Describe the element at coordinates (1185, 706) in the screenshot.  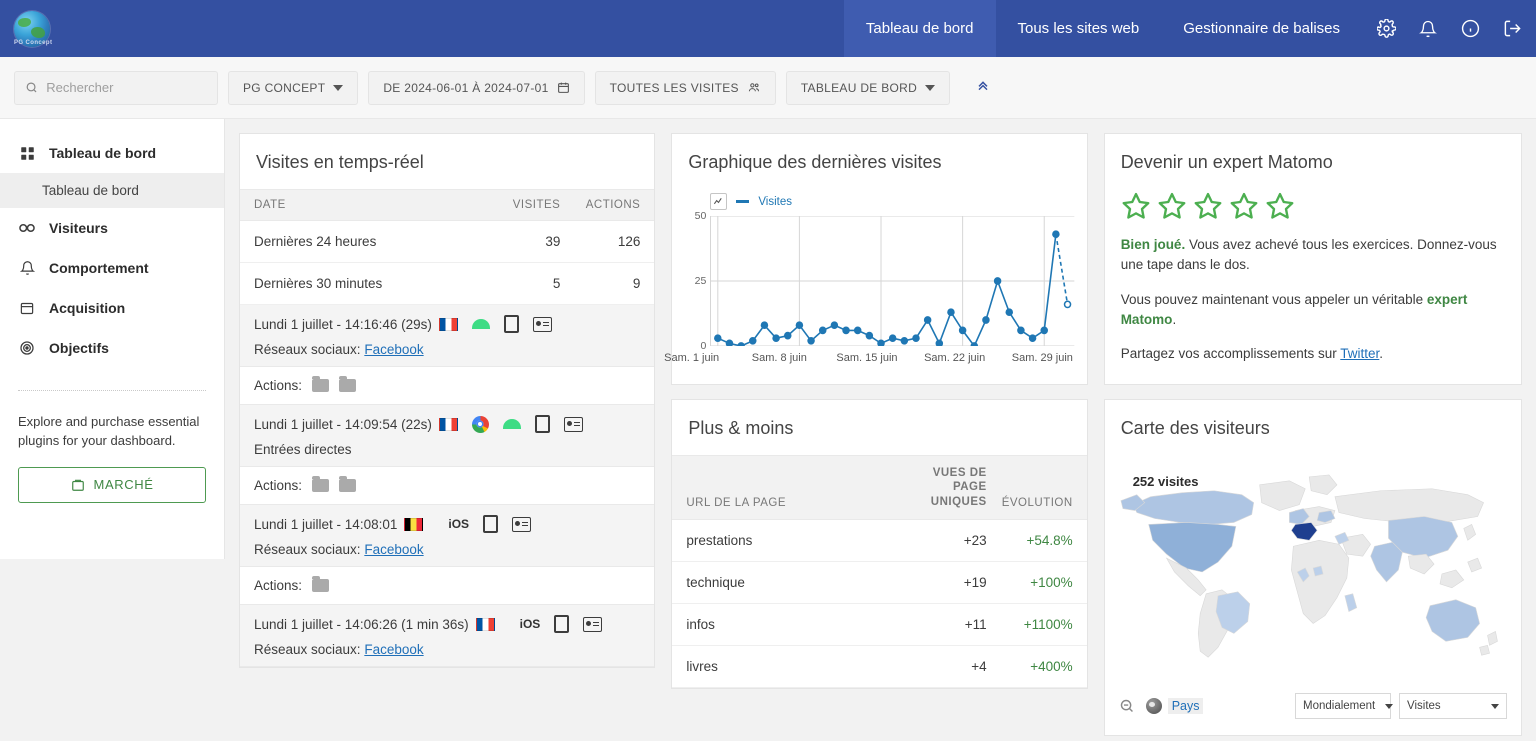
I see `map-country-label: Pays` at that location.